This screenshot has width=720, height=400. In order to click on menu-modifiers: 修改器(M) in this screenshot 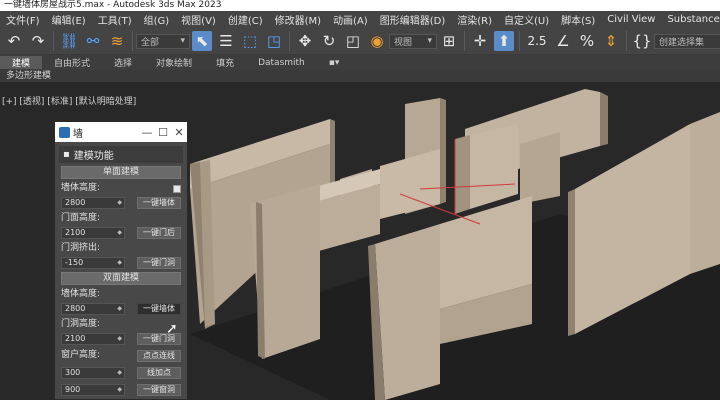, I will do `click(298, 19)`.